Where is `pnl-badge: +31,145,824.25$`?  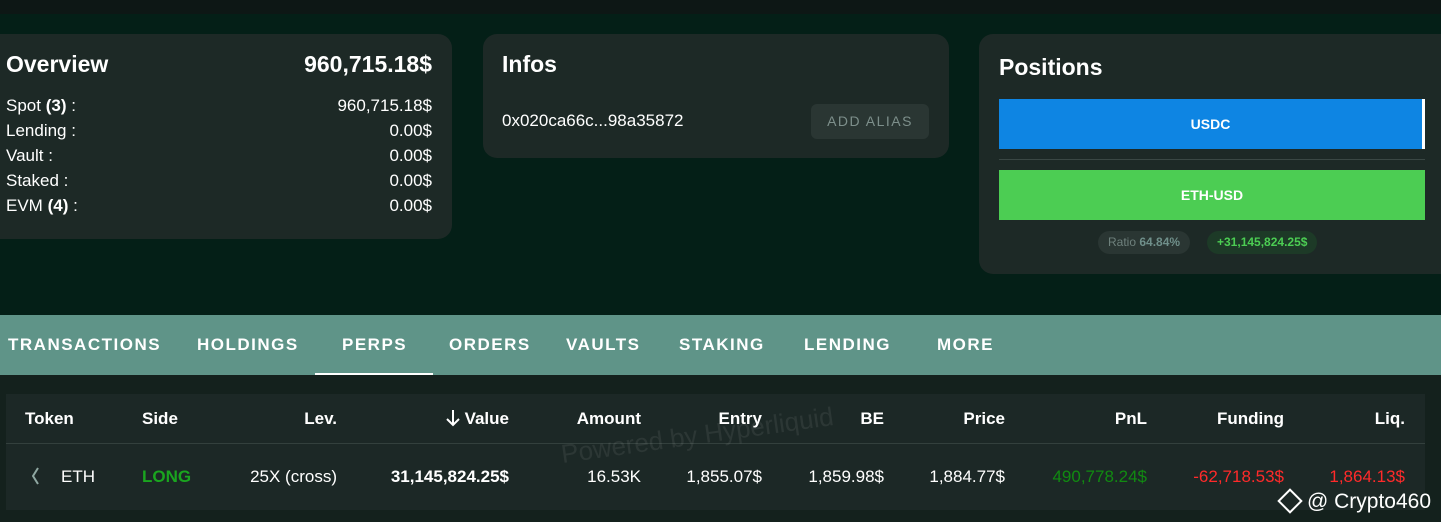 pnl-badge: +31,145,824.25$ is located at coordinates (1262, 242).